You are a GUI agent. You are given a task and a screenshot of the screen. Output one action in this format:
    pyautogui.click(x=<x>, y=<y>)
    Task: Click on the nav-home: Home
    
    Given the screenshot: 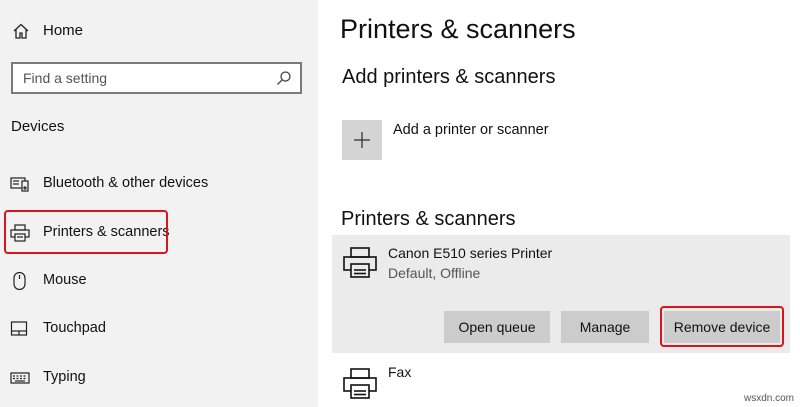 What is the action you would take?
    pyautogui.click(x=159, y=31)
    